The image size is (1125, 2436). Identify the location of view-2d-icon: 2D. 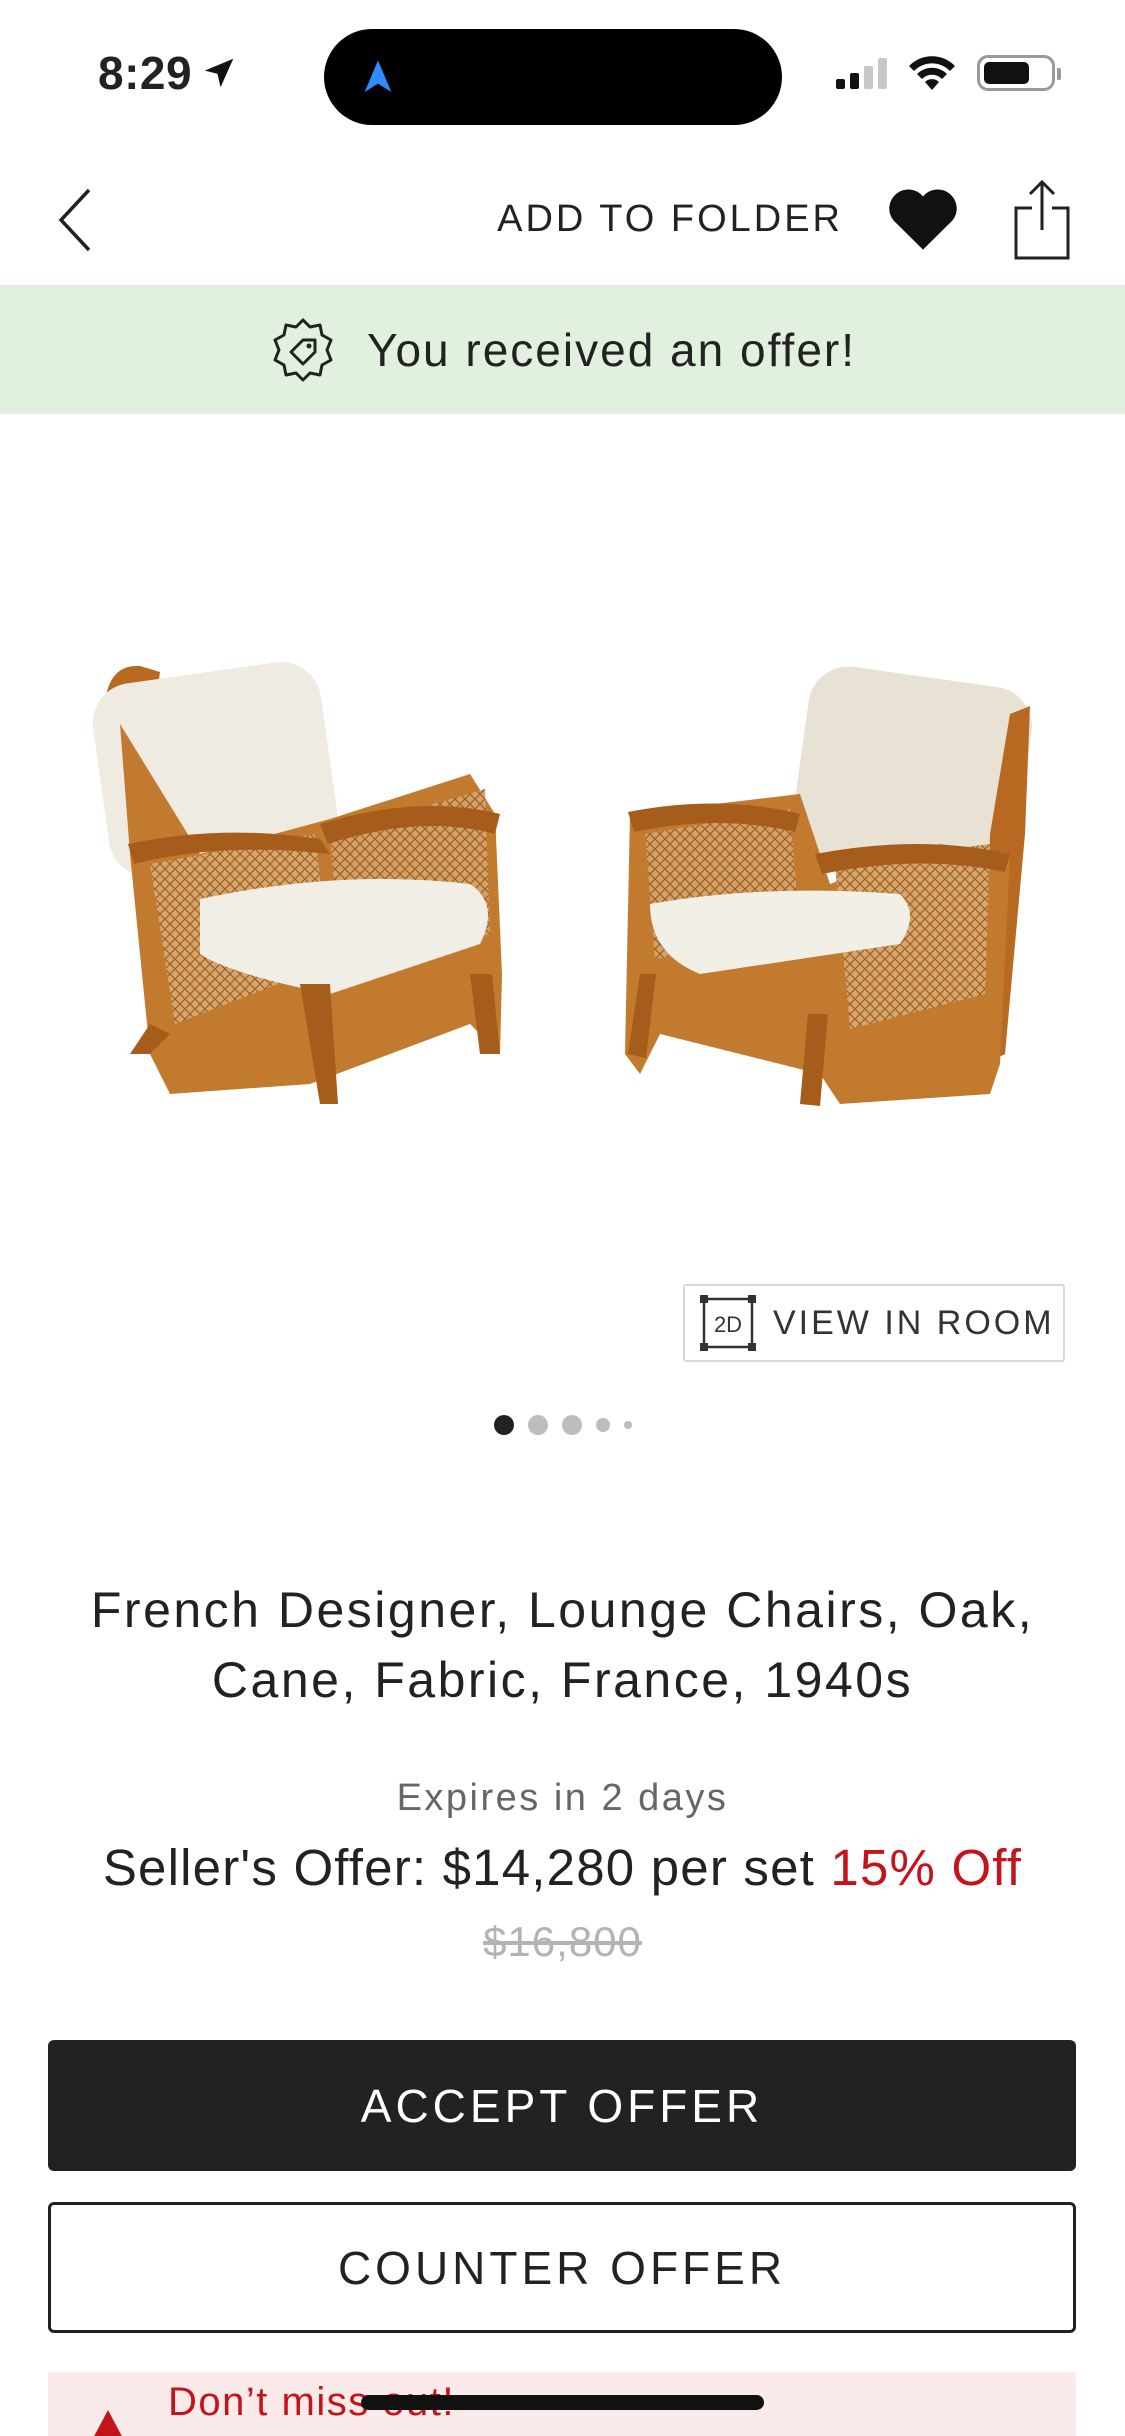
(728, 1323).